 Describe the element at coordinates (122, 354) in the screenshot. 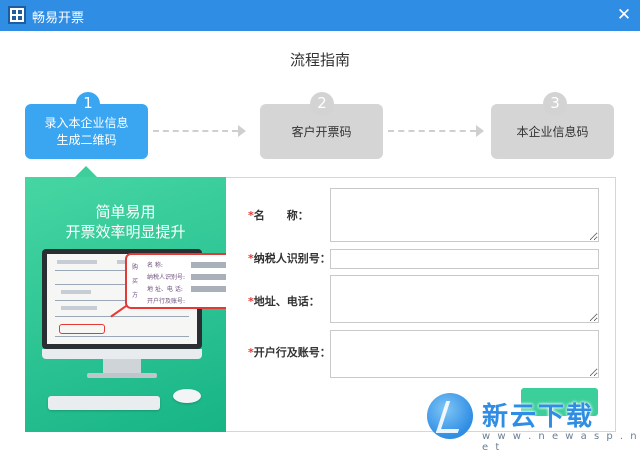

I see `monitor-chin` at that location.